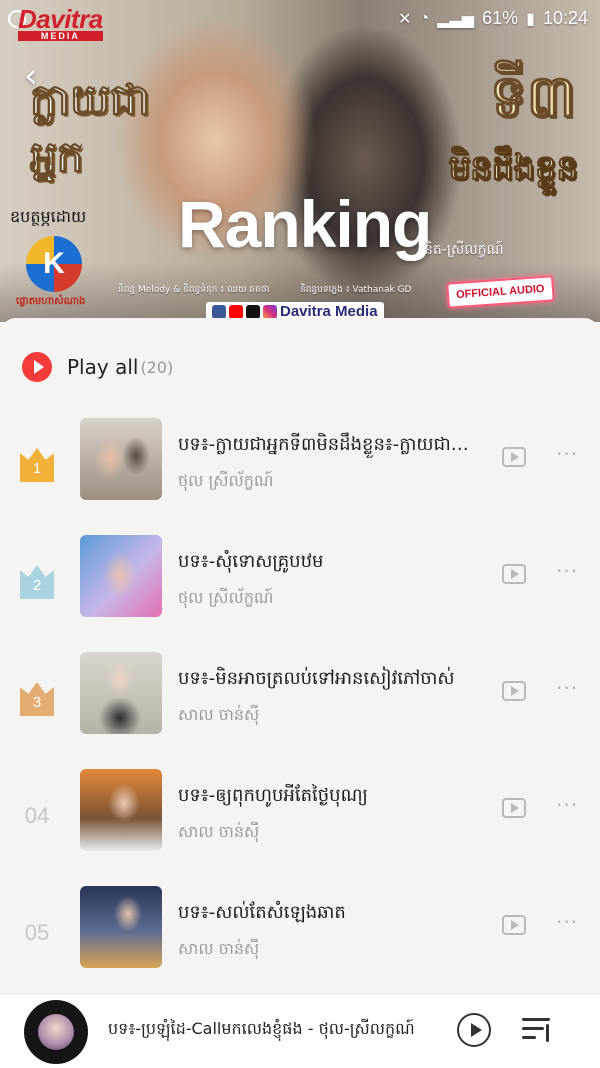  What do you see at coordinates (51, 301) in the screenshot?
I see `sponsor-caption: ផ្លោតមហាសំណាង` at bounding box center [51, 301].